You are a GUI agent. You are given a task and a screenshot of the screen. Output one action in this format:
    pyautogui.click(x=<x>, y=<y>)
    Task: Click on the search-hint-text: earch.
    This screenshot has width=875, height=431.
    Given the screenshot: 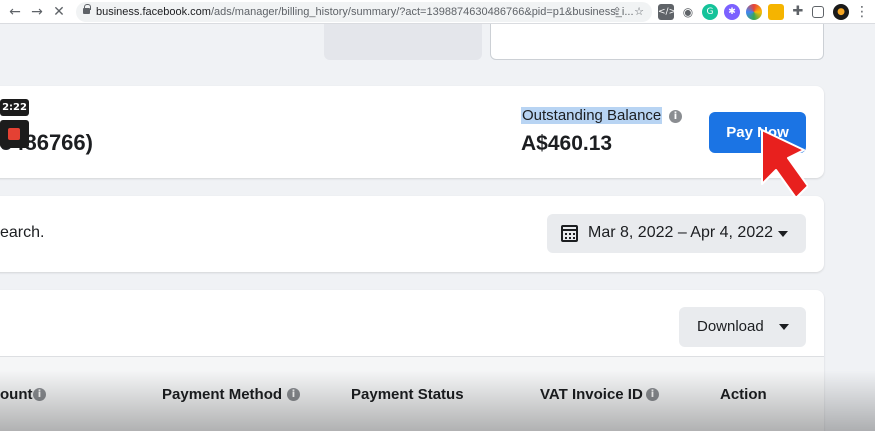 What is the action you would take?
    pyautogui.click(x=22, y=232)
    